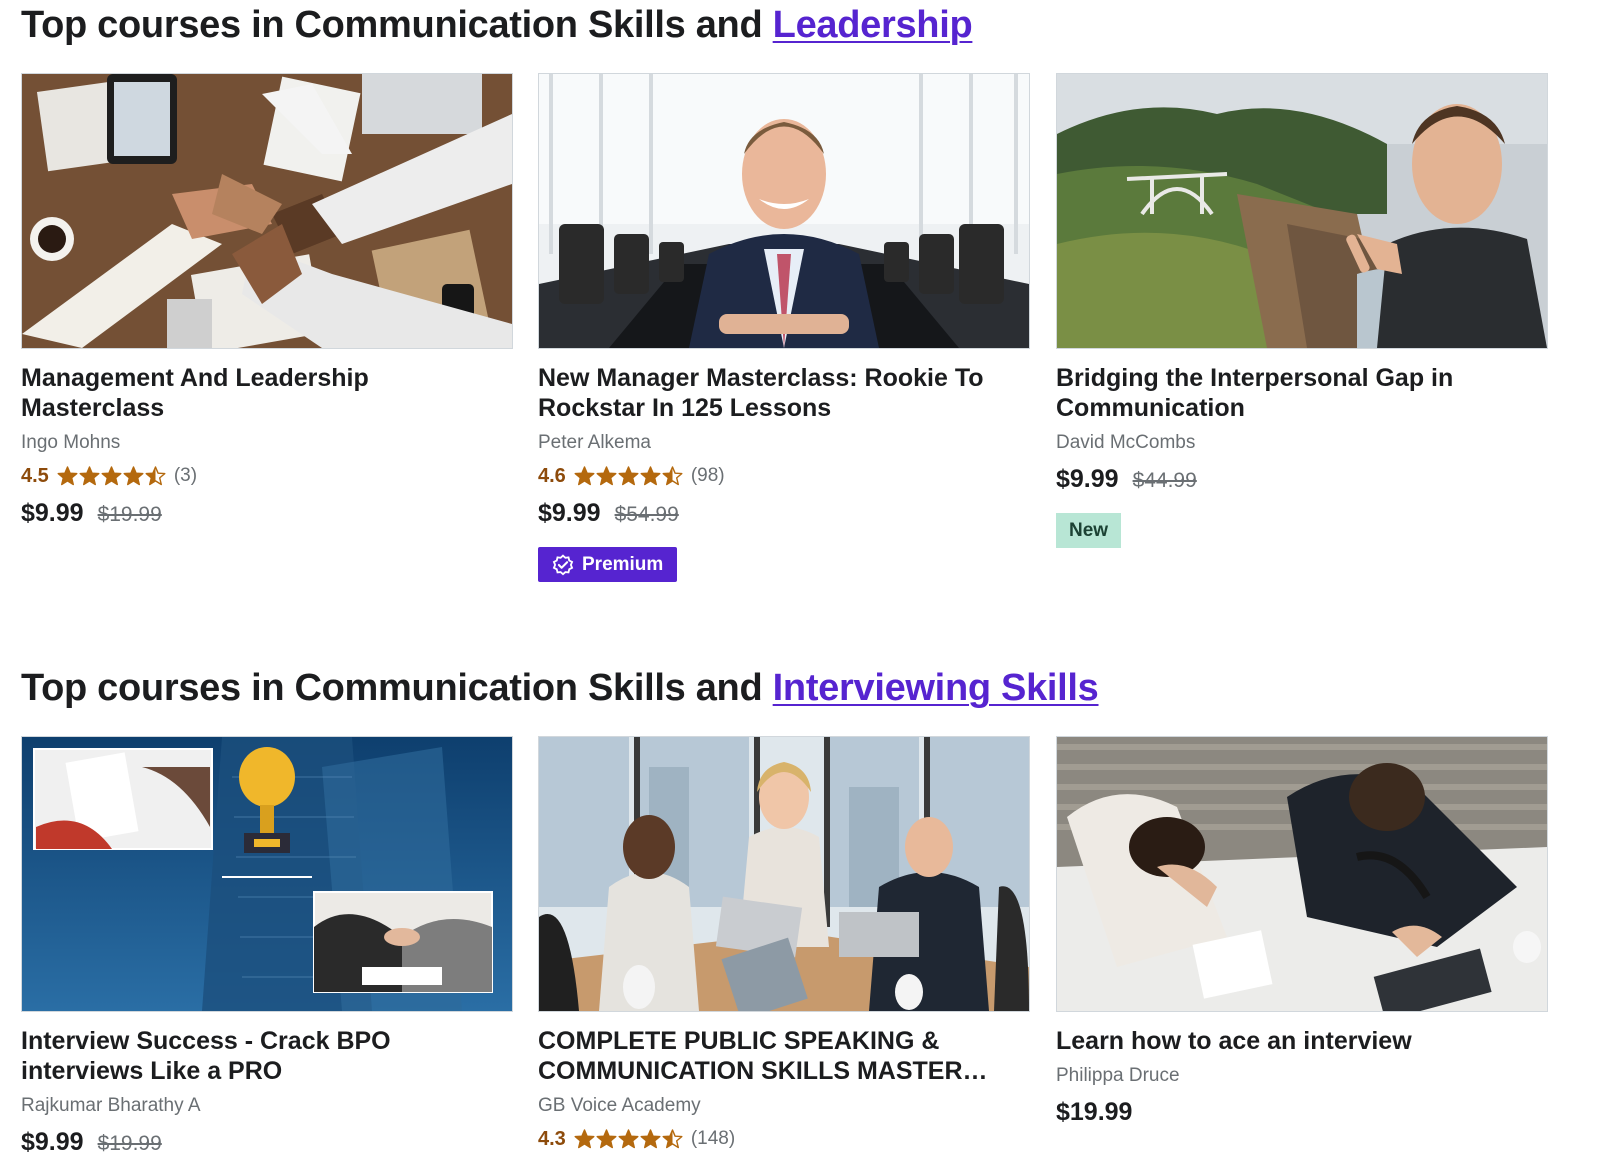  What do you see at coordinates (1302, 480) in the screenshot?
I see `course-price: $9.99 $44.99` at bounding box center [1302, 480].